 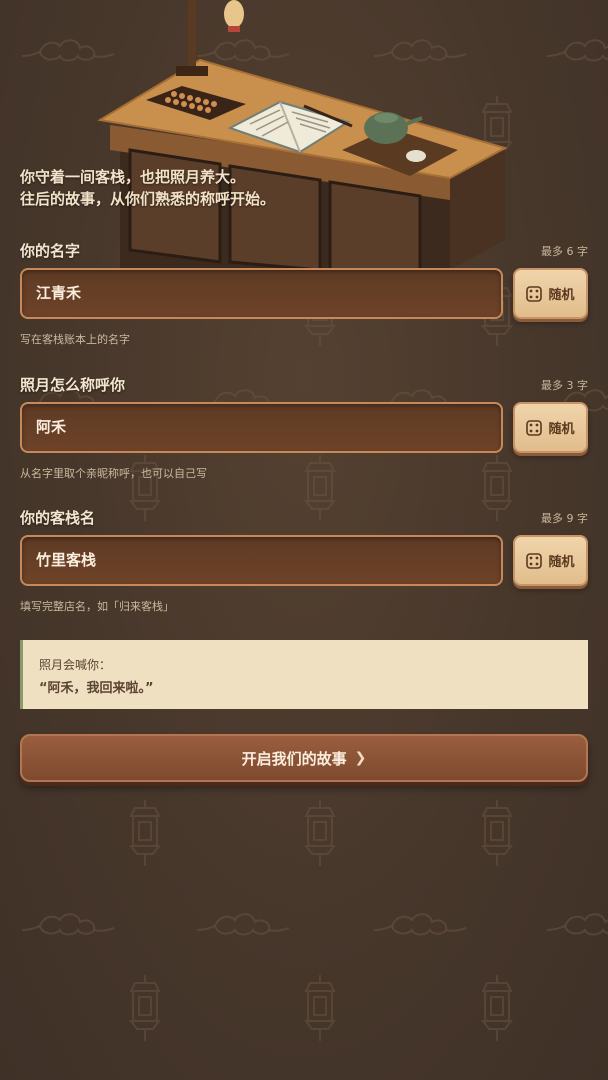 What do you see at coordinates (113, 473) in the screenshot?
I see `nickname-hint: 从名字里取个亲昵称呼，也可以自己写` at bounding box center [113, 473].